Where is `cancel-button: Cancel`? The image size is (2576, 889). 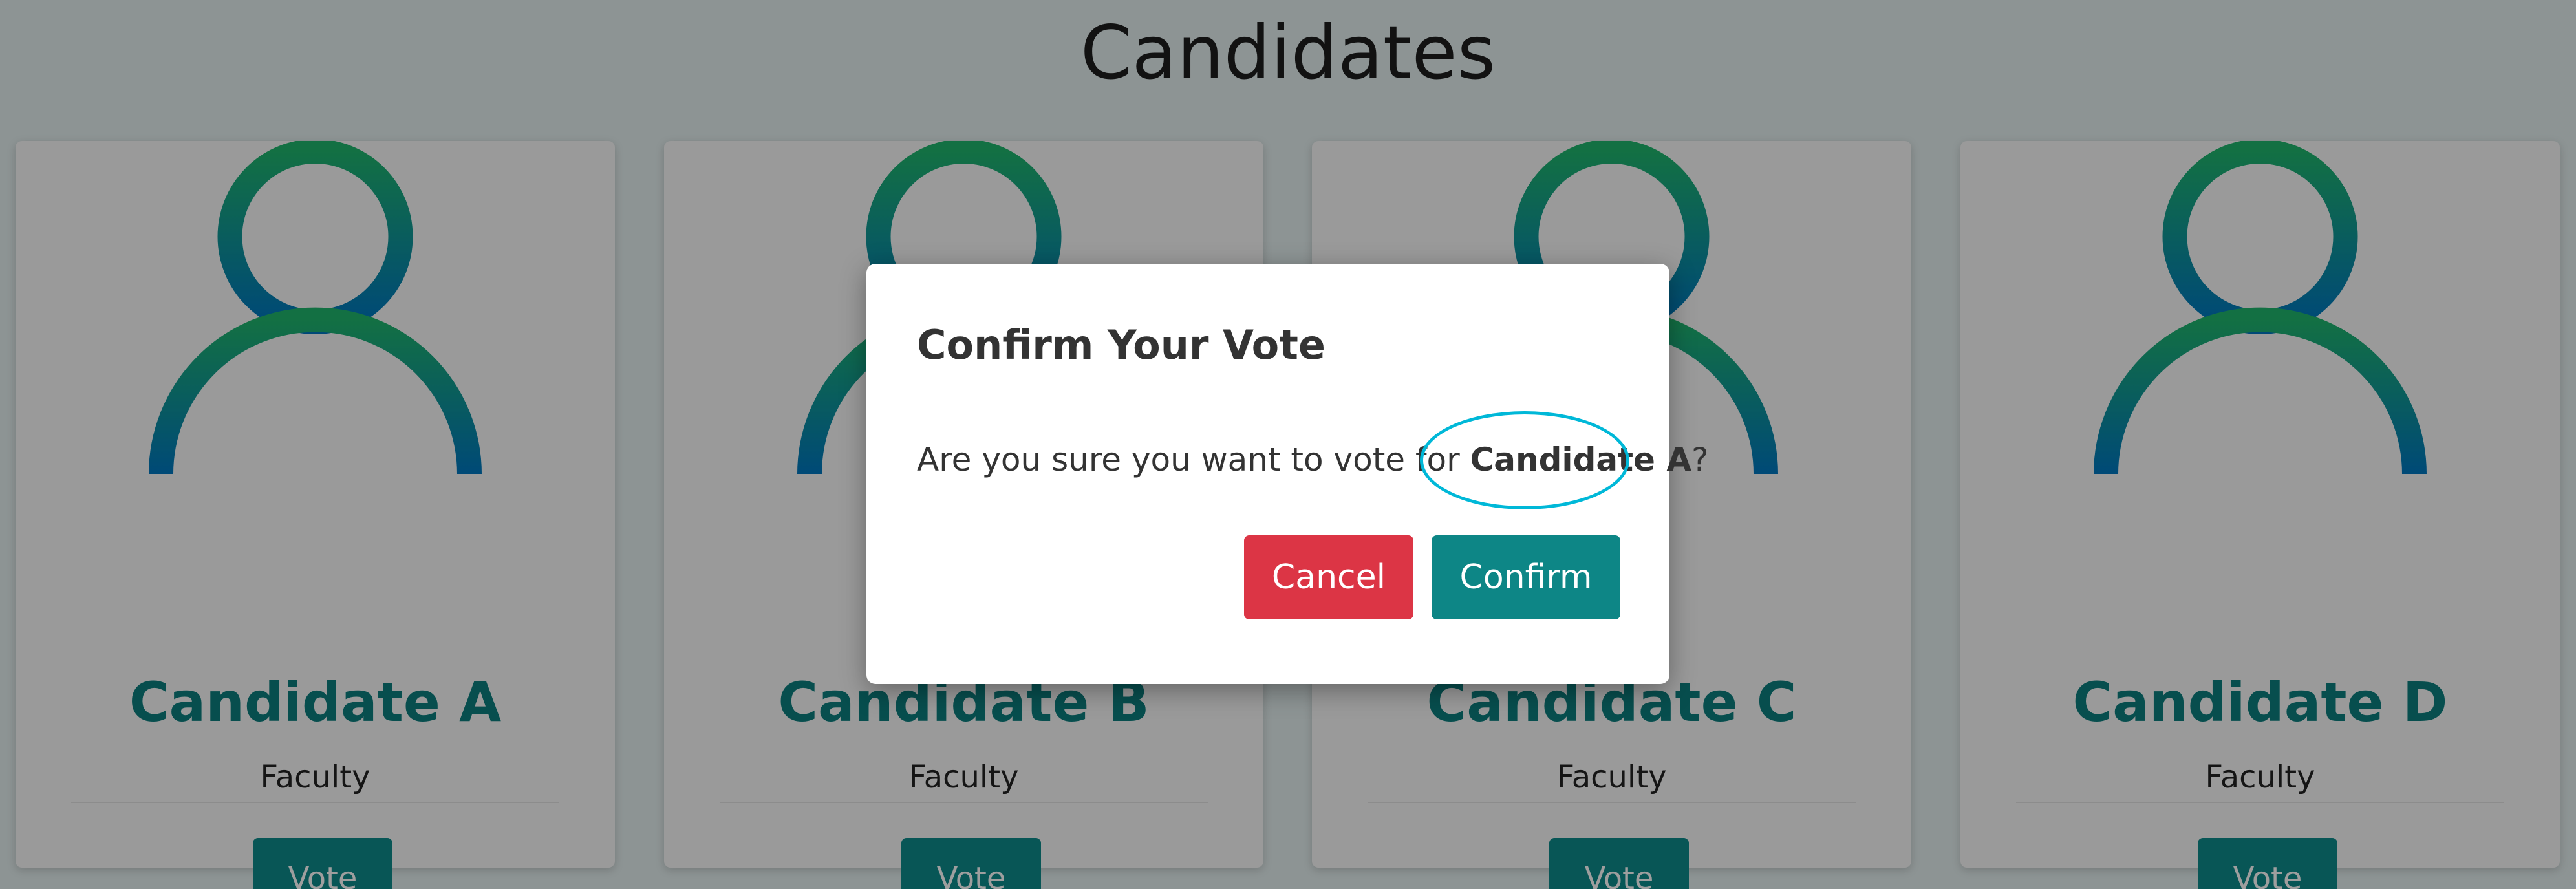
cancel-button: Cancel is located at coordinates (1328, 577).